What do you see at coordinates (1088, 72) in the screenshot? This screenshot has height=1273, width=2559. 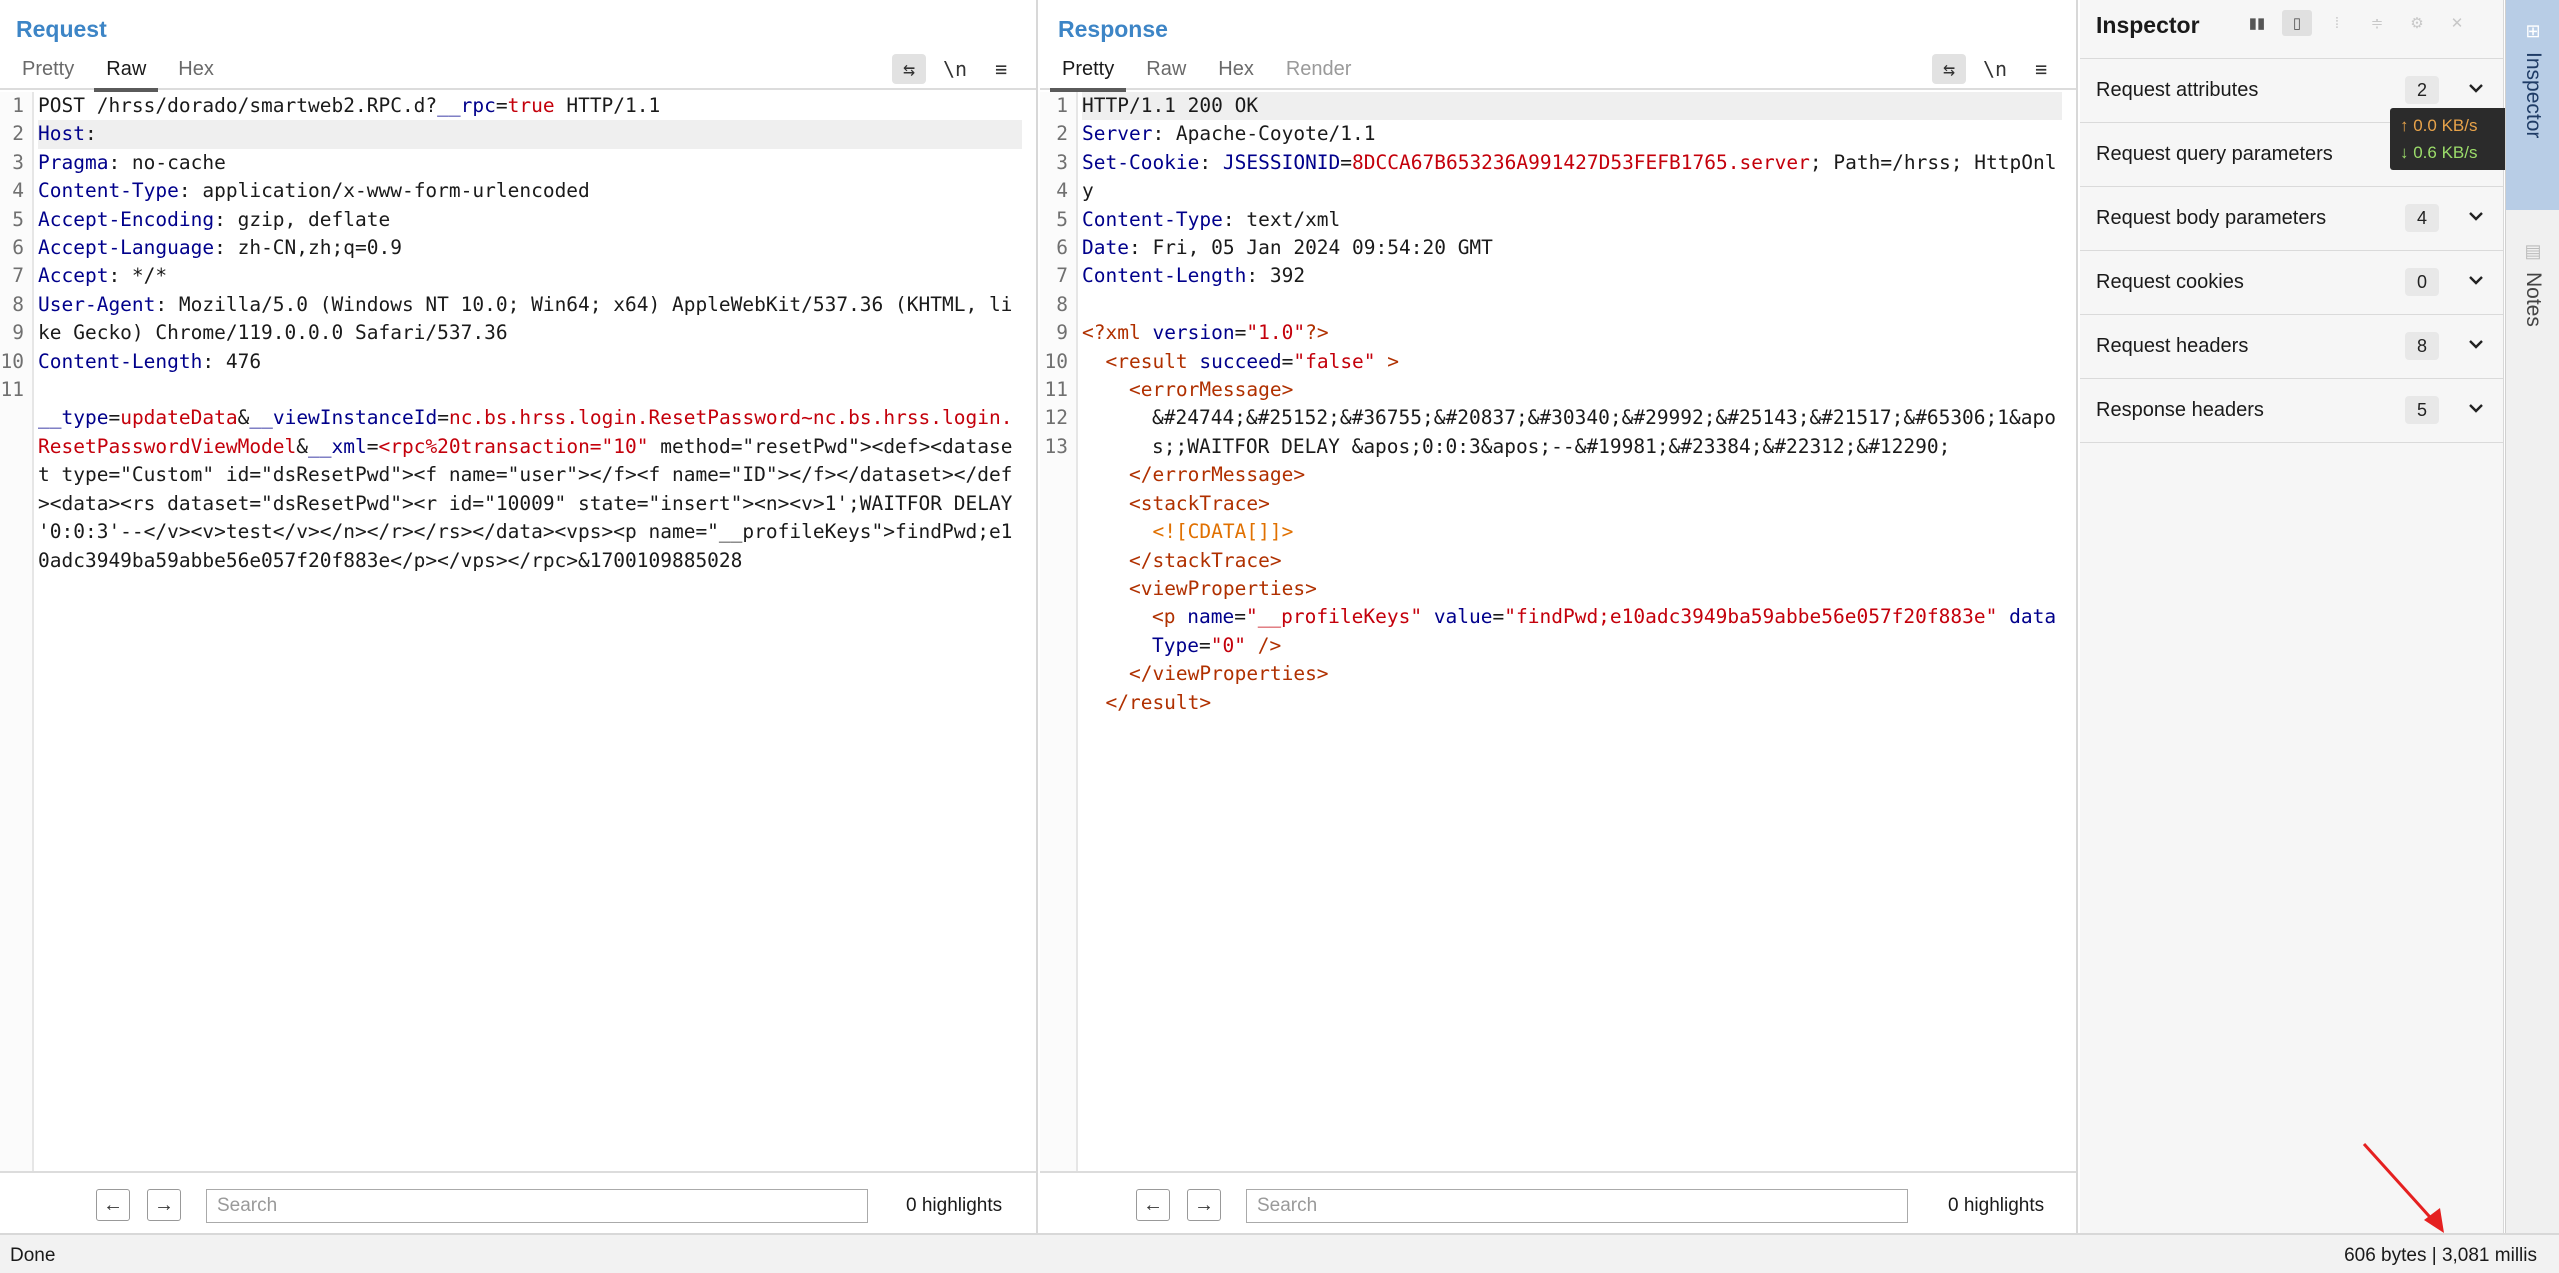 I see `response-tab-pretty: Pretty` at bounding box center [1088, 72].